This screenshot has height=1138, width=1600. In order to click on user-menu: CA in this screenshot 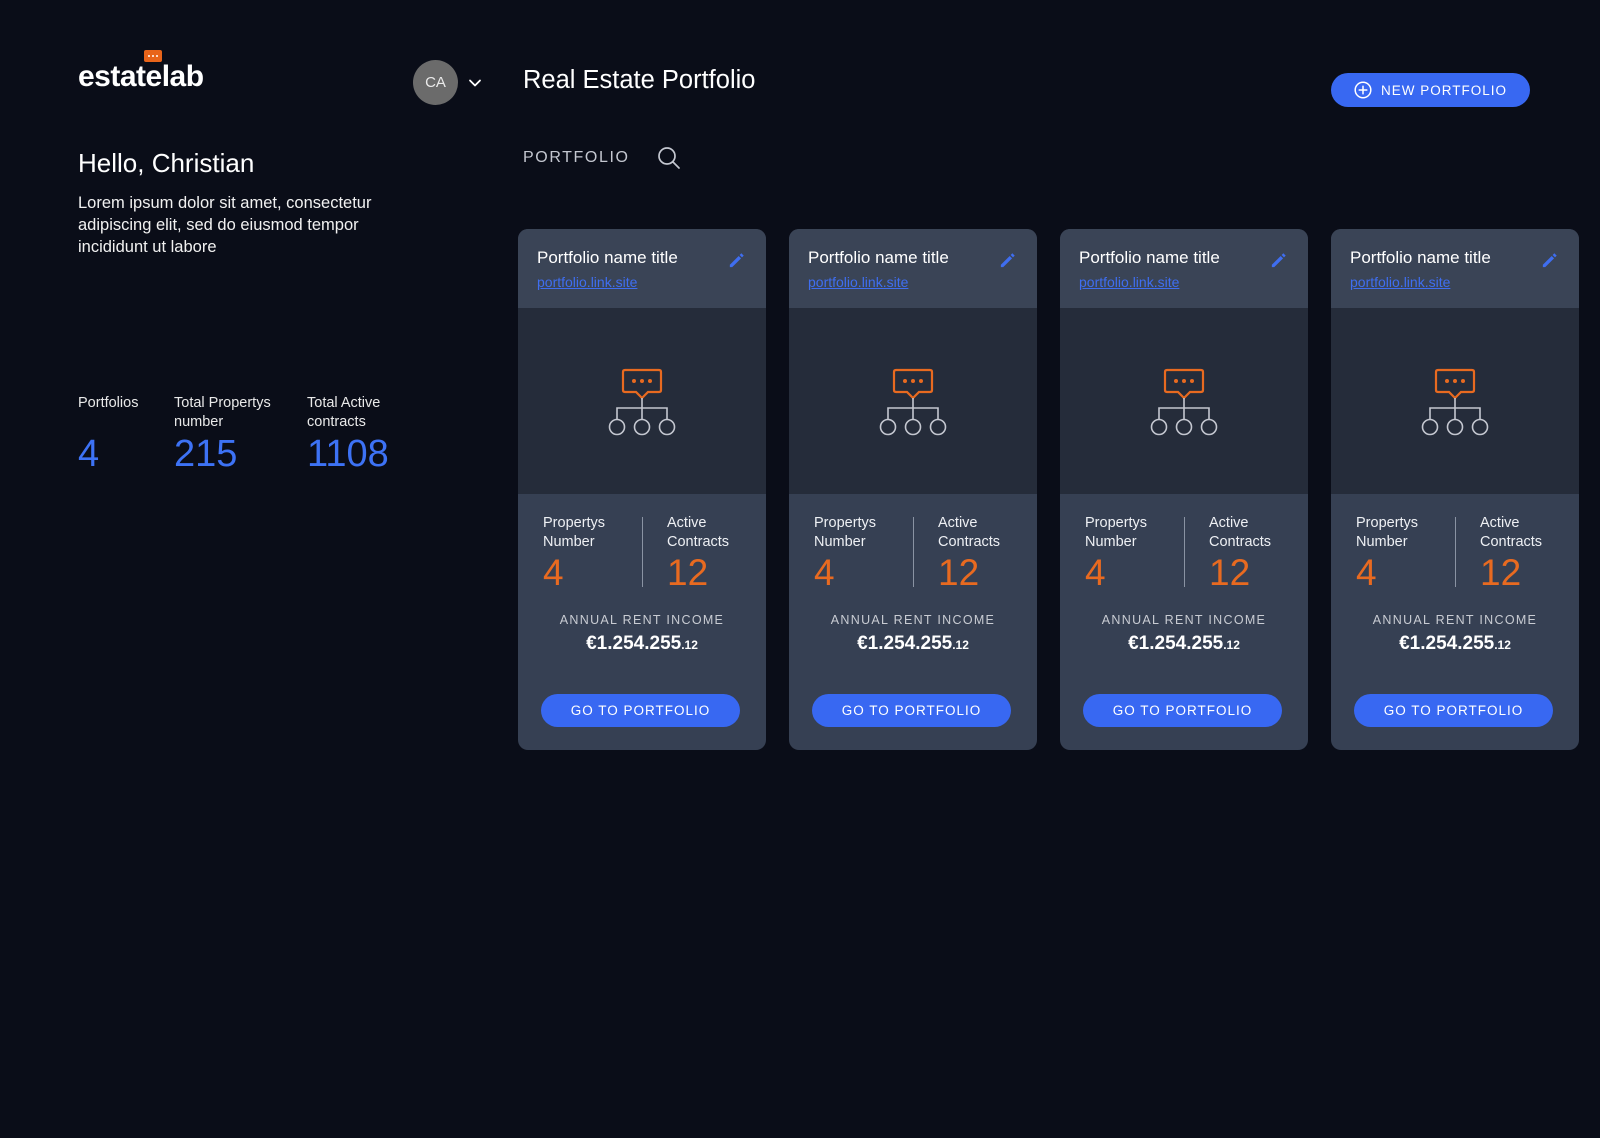, I will do `click(447, 82)`.